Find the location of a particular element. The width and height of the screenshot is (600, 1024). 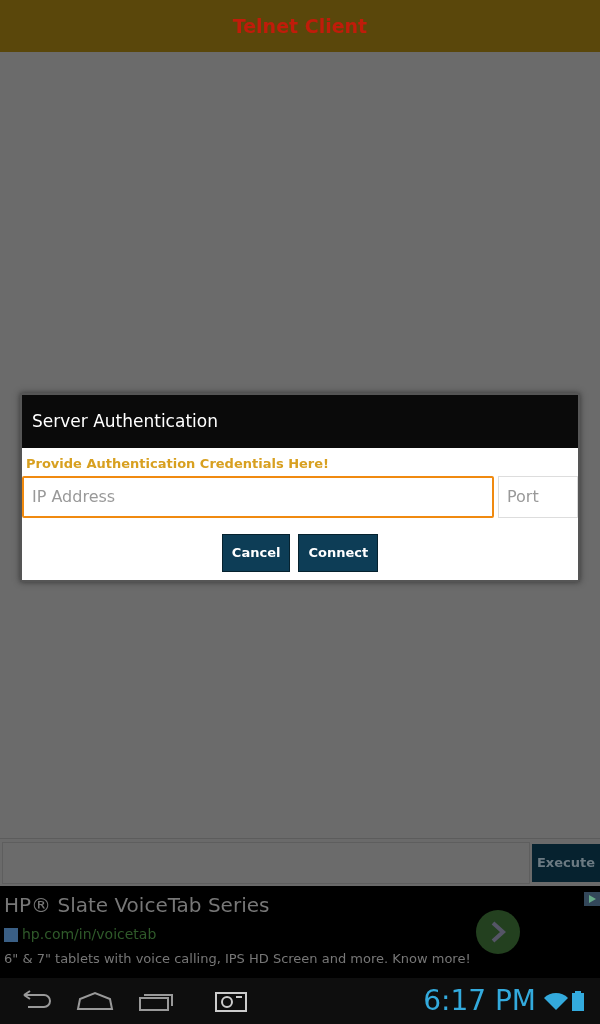

logo-icon is located at coordinates (11, 934).